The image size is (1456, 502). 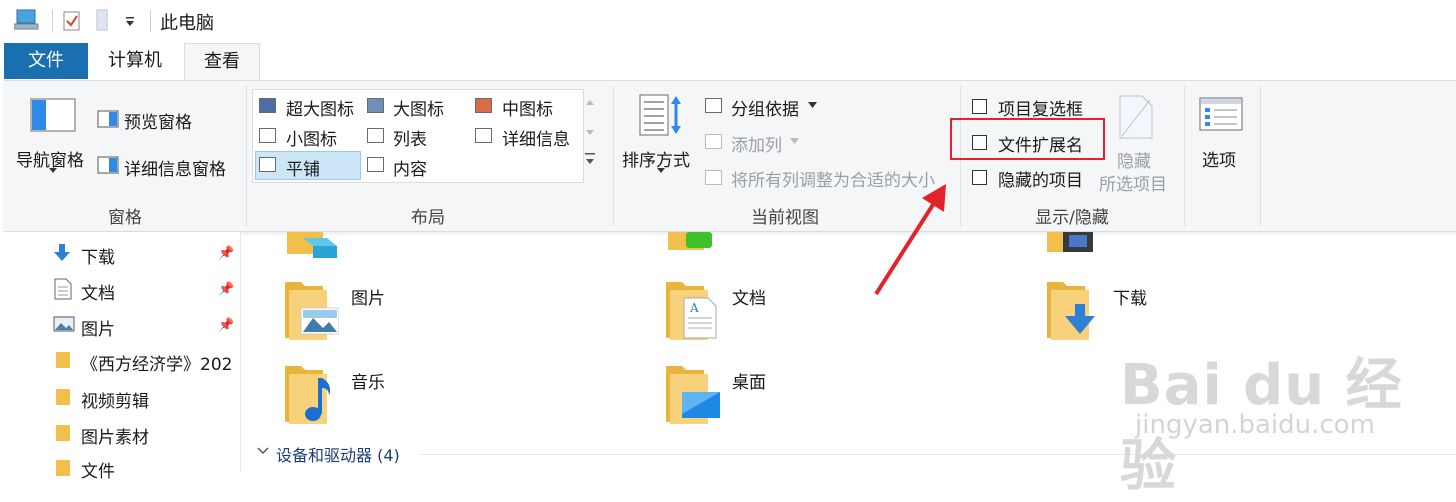 I want to click on hidden-items-checkbox, so click(x=979, y=177).